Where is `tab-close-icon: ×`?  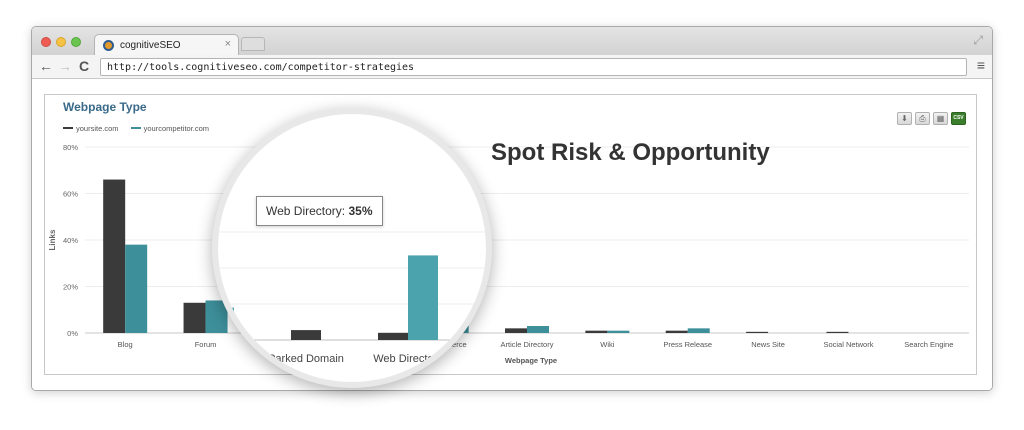
tab-close-icon: × is located at coordinates (228, 44).